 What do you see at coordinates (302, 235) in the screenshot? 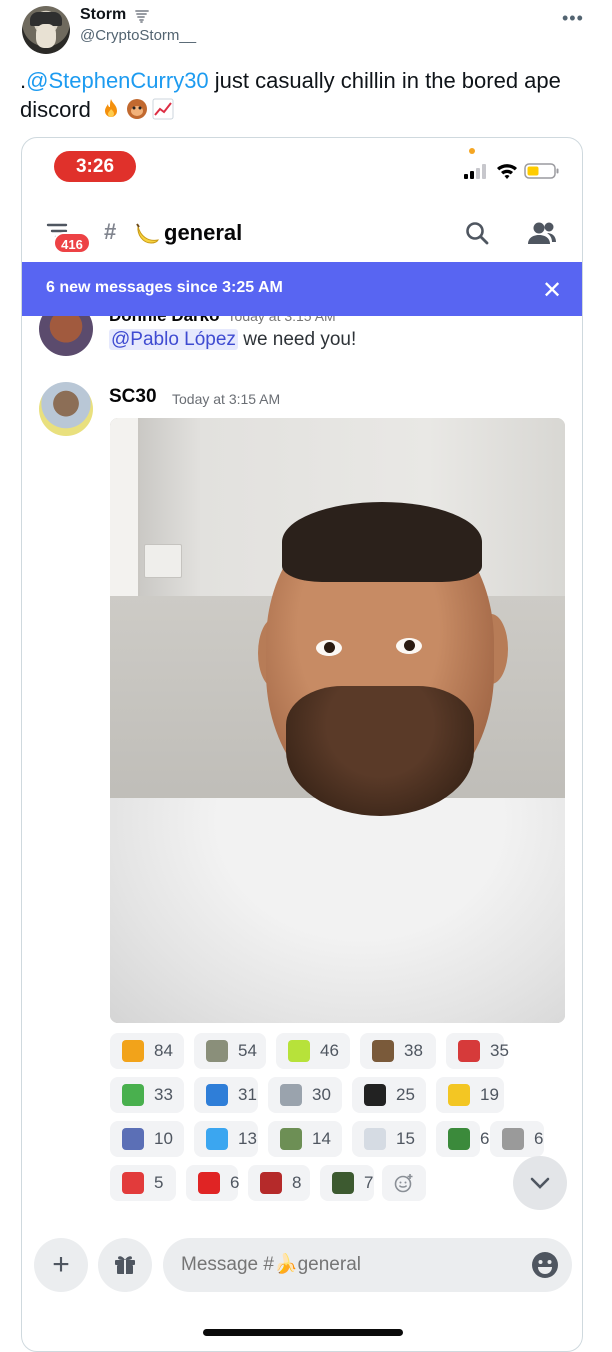
I see `channel-header: 416 # general` at bounding box center [302, 235].